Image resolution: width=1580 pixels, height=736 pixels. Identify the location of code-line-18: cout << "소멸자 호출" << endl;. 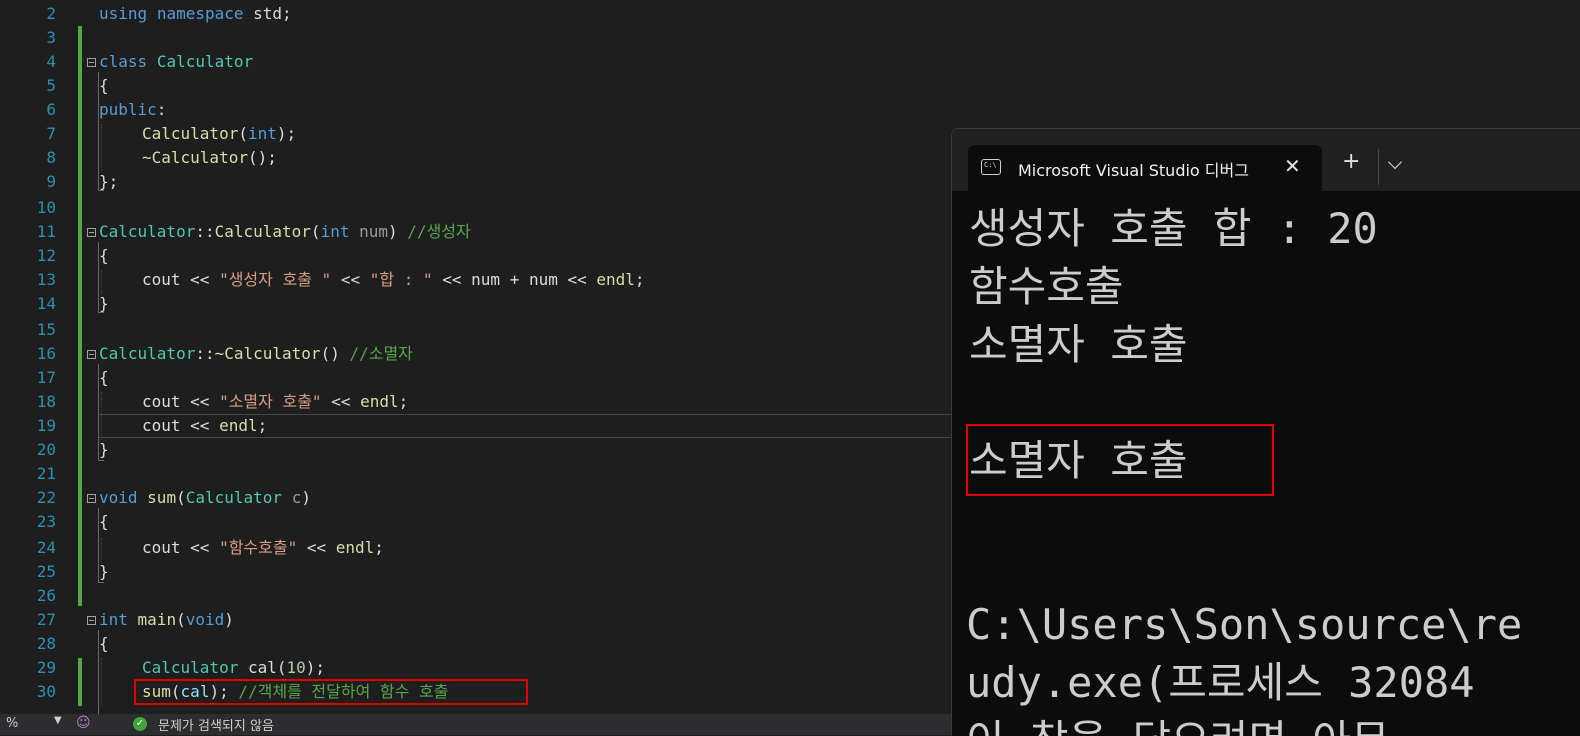
(275, 402).